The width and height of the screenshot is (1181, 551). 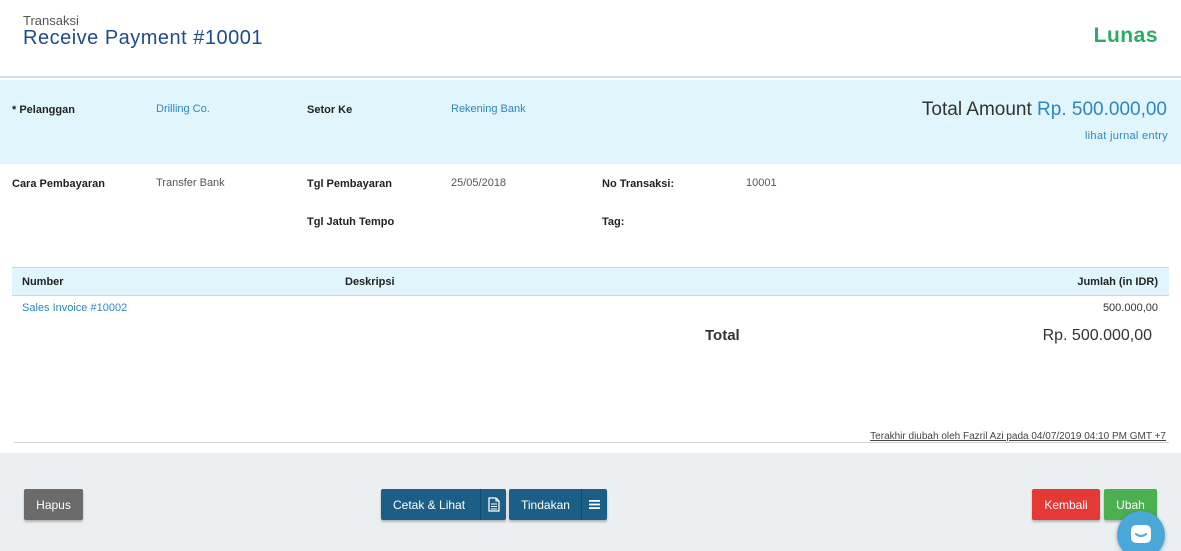 I want to click on setor-ke-link: Rekening Bank, so click(x=488, y=109).